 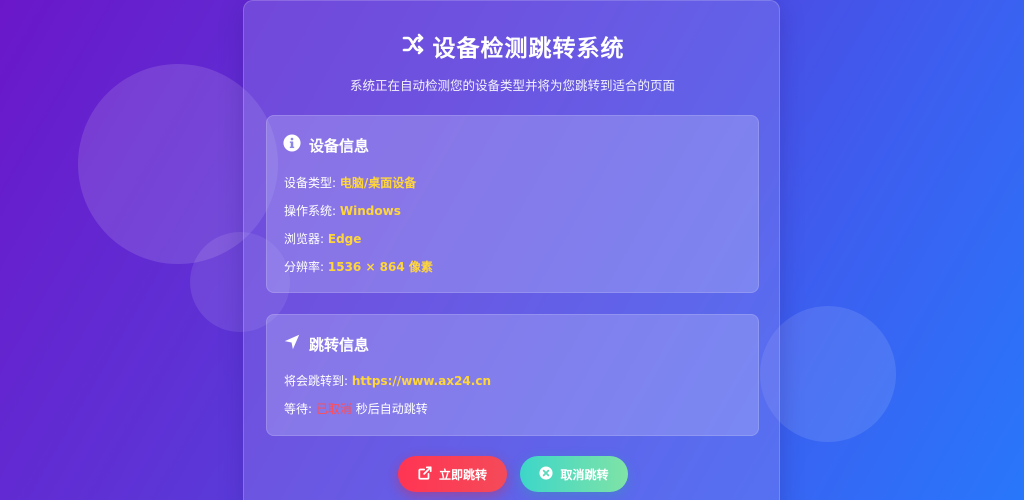 I want to click on resolution-row: 分辨率: 1536 × 864 像素, so click(x=358, y=266).